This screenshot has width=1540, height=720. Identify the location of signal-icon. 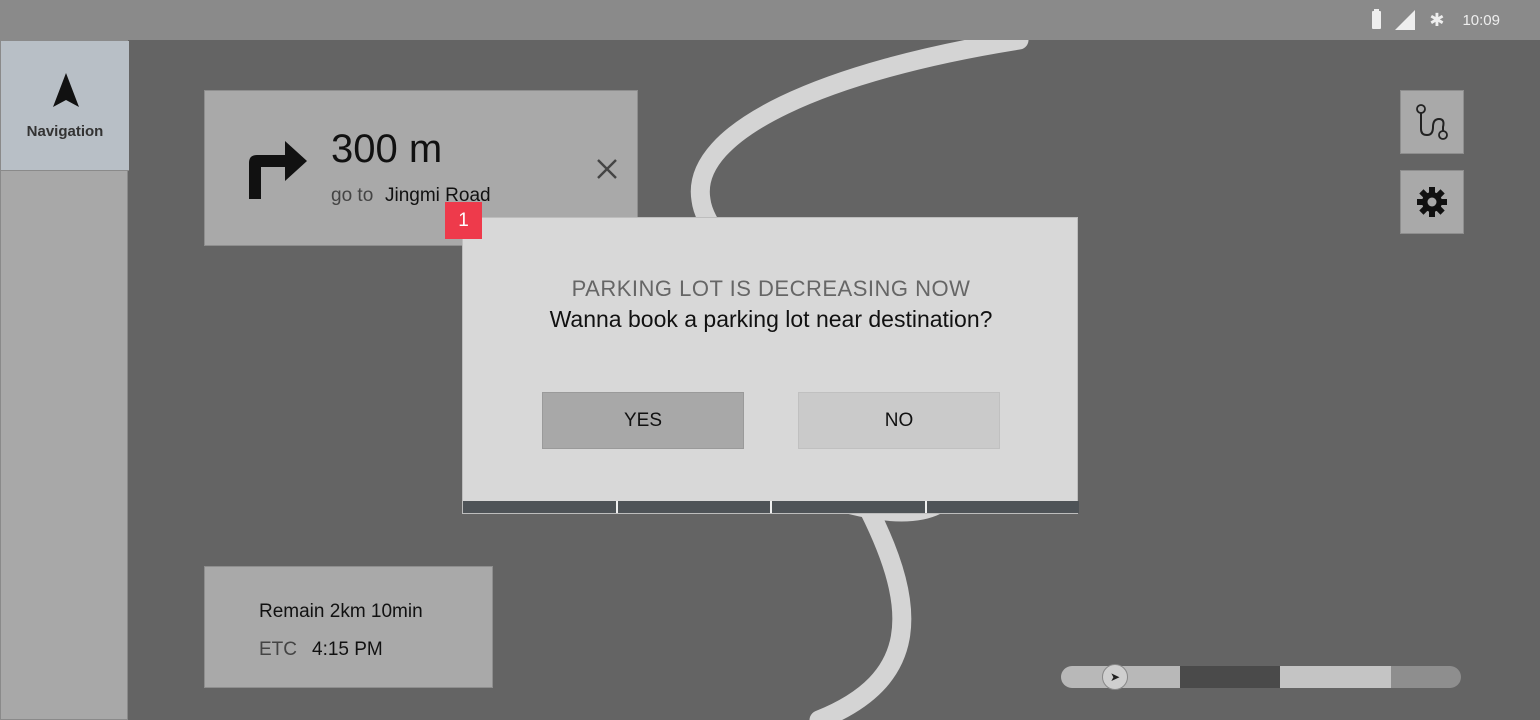
(1405, 20).